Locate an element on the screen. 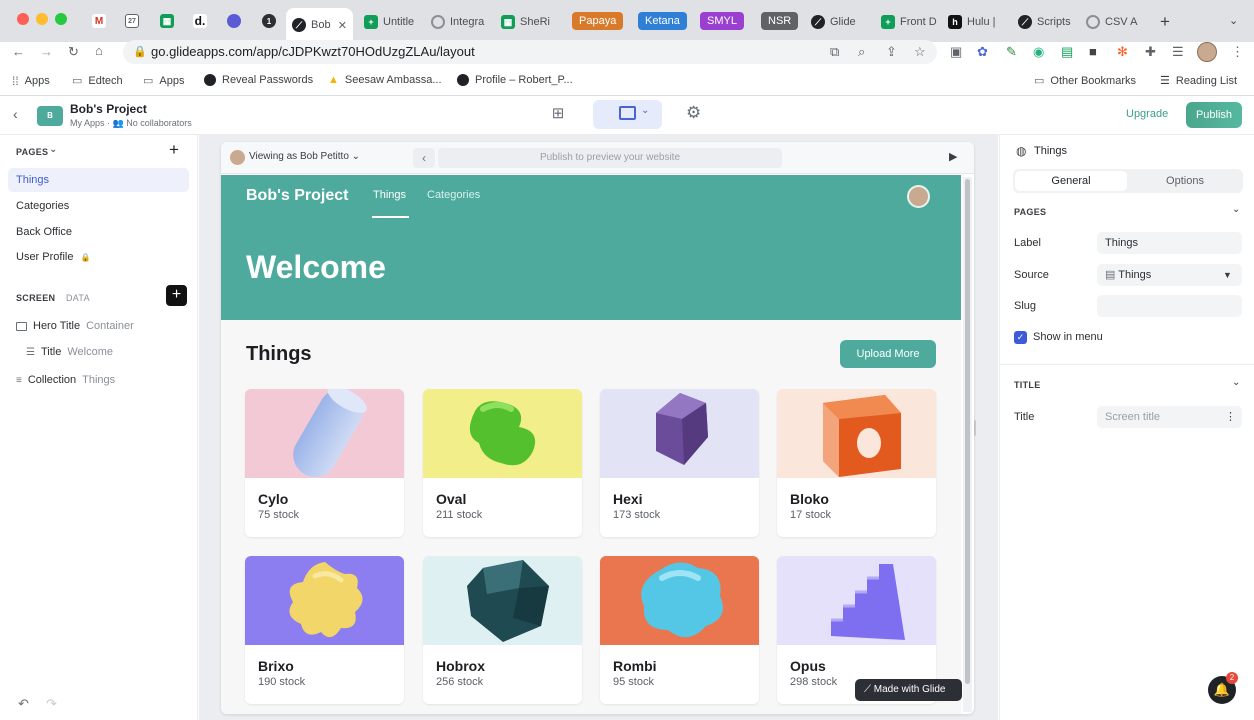 This screenshot has height=720, width=1254. calendar-tab-icon: 27 is located at coordinates (132, 21).